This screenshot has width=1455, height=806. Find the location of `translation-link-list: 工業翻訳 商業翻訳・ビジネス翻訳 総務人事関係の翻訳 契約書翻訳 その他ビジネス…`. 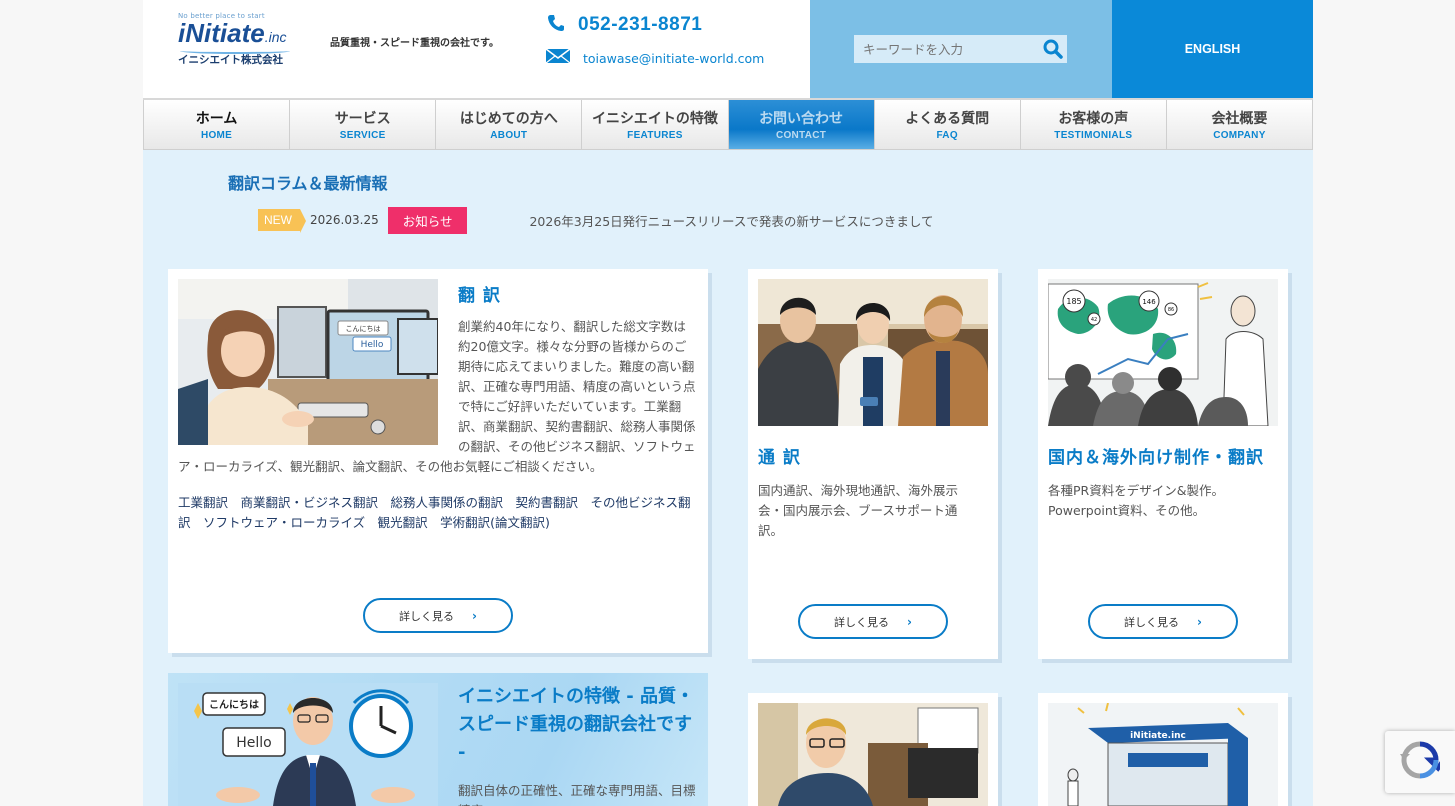

translation-link-list: 工業翻訳 商業翻訳・ビジネス翻訳 総務人事関係の翻訳 契約書翻訳 その他ビジネス… is located at coordinates (438, 513).